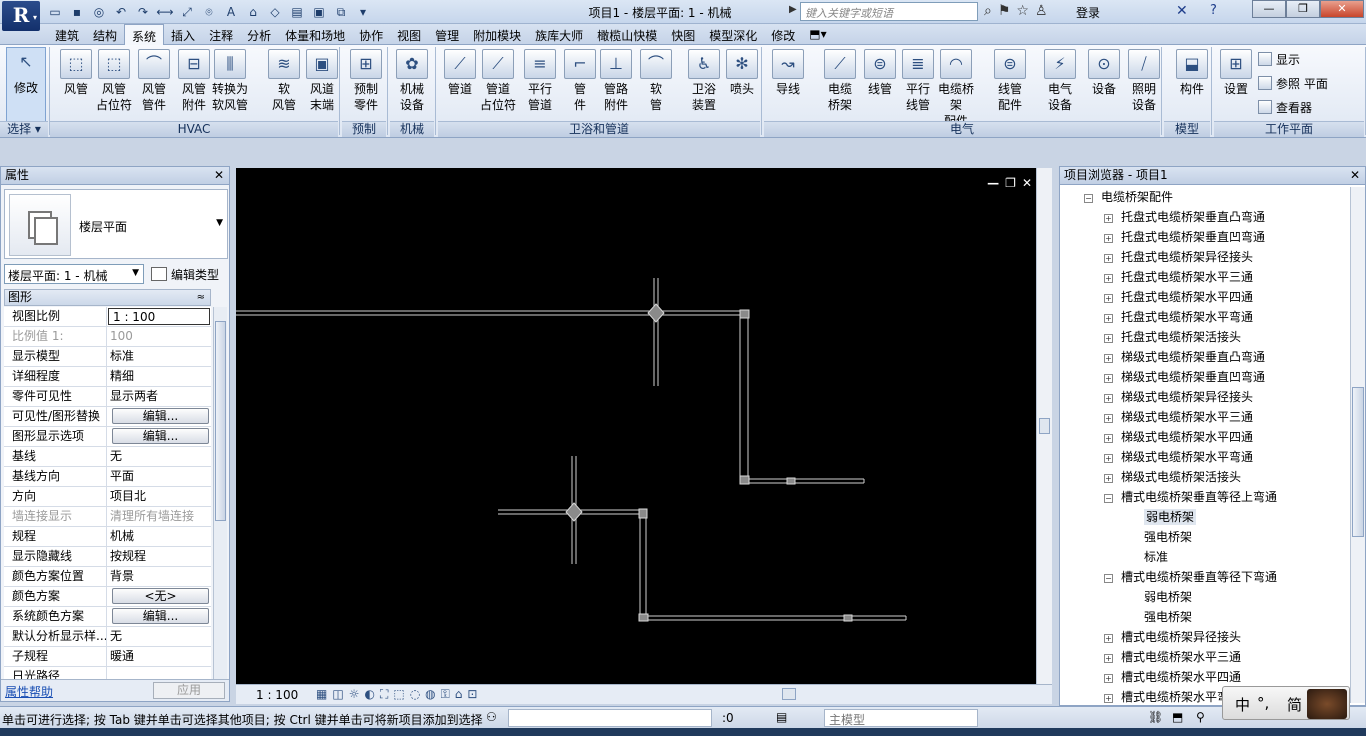  I want to click on undo-icon: ↶, so click(121, 12).